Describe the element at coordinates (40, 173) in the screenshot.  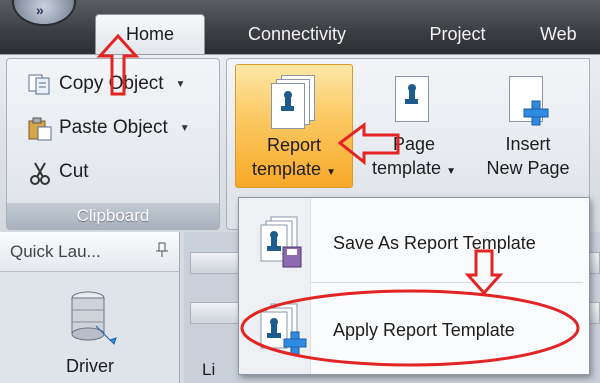
I see `scissors-icon` at that location.